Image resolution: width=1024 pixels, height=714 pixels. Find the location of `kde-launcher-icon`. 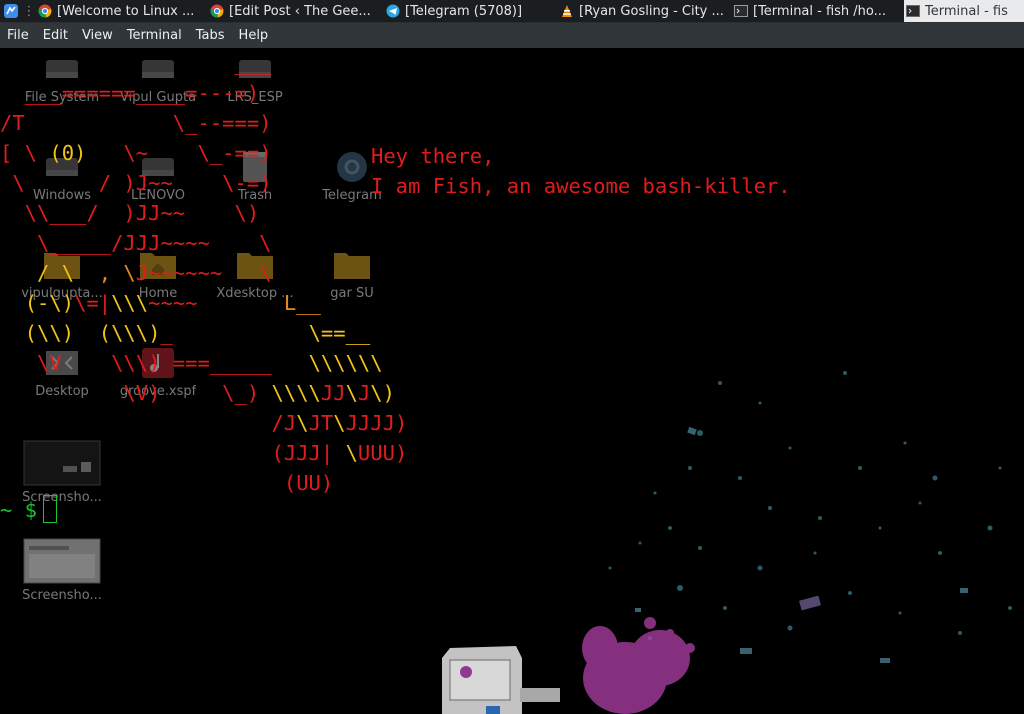

kde-launcher-icon is located at coordinates (11, 11).